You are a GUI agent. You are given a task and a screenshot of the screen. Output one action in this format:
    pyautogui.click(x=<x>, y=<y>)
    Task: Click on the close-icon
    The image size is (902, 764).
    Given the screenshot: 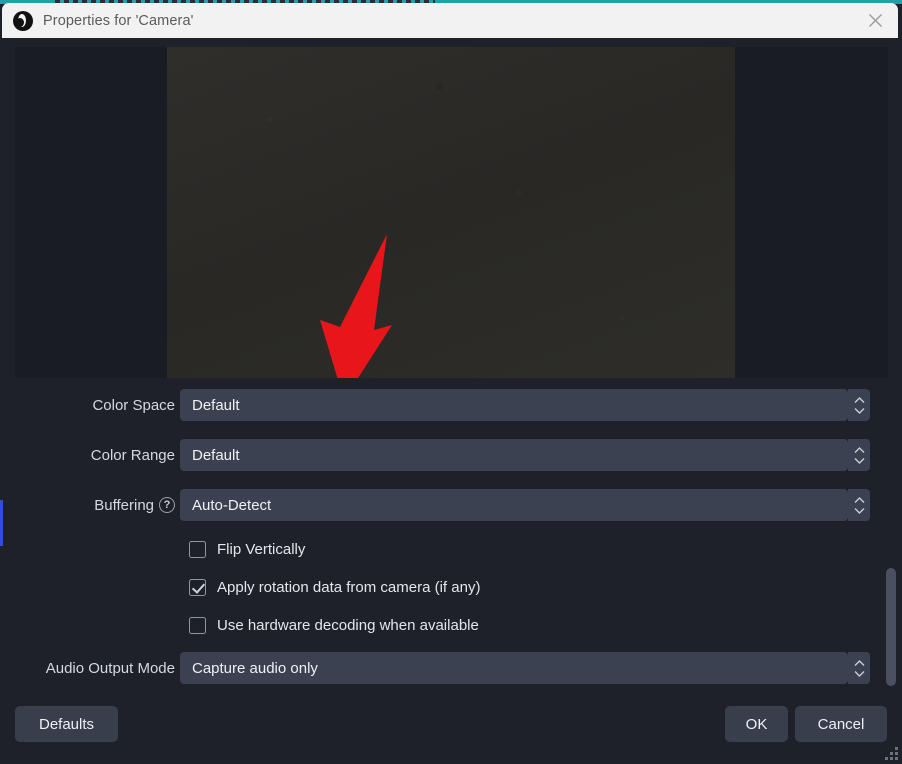 What is the action you would take?
    pyautogui.click(x=875, y=20)
    